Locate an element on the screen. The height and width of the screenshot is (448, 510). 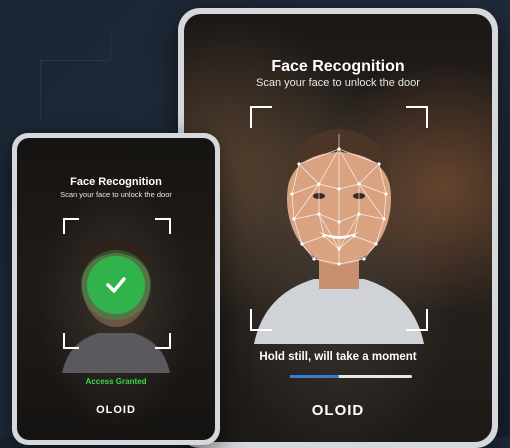
checkmark-icon is located at coordinates (116, 285).